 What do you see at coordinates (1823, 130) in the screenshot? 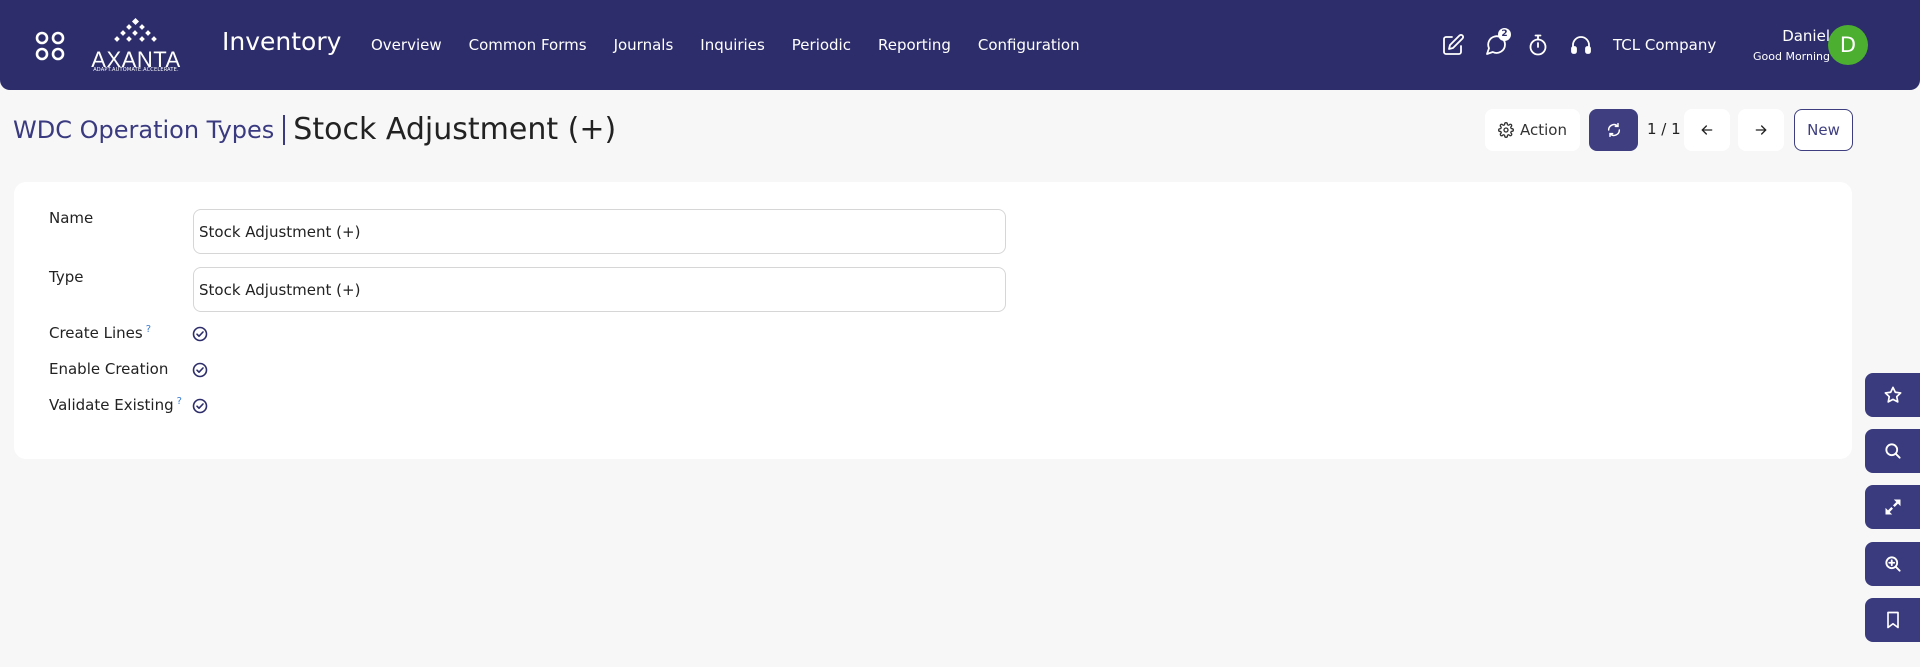
I see `new-button: New` at bounding box center [1823, 130].